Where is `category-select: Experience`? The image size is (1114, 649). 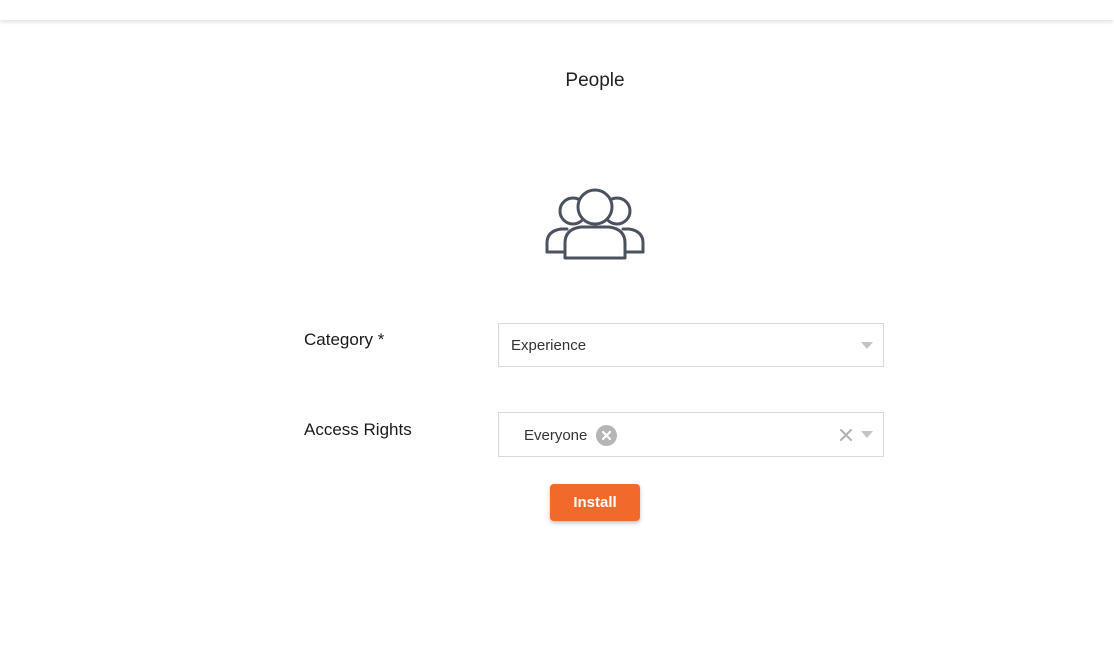 category-select: Experience is located at coordinates (691, 345).